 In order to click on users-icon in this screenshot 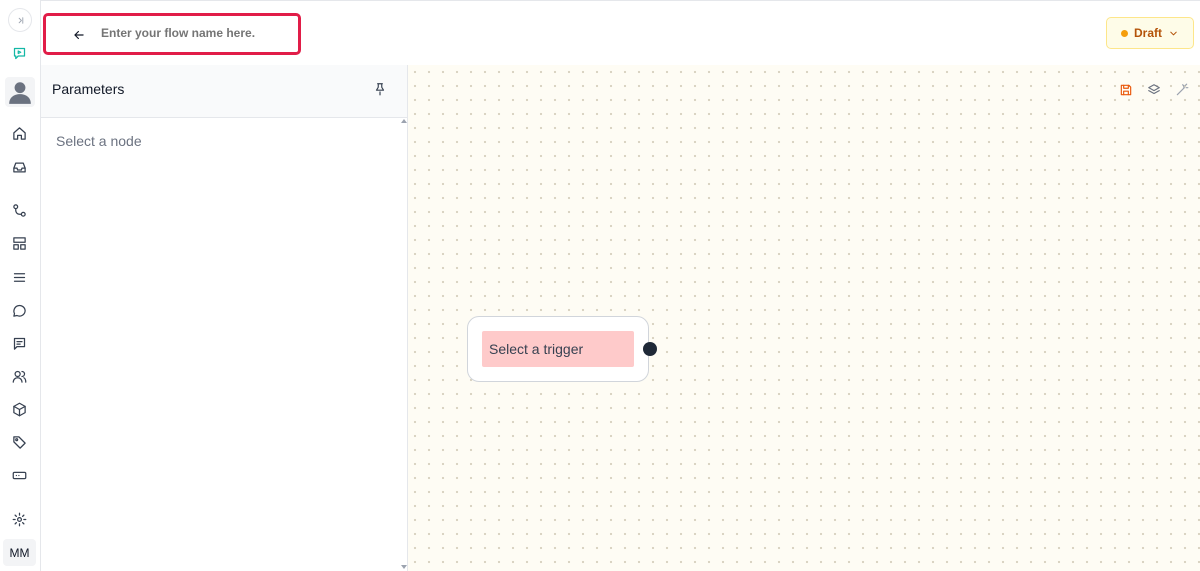, I will do `click(19, 376)`.